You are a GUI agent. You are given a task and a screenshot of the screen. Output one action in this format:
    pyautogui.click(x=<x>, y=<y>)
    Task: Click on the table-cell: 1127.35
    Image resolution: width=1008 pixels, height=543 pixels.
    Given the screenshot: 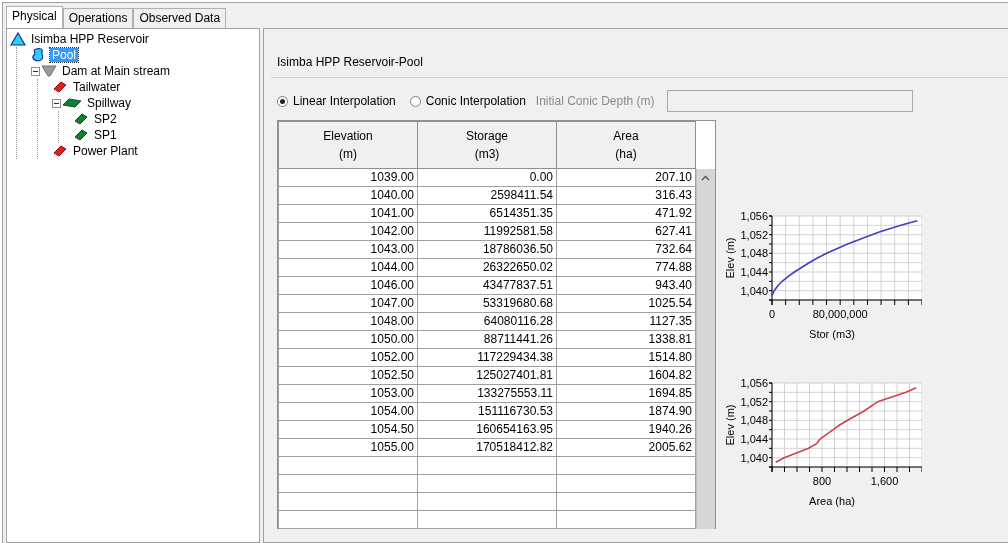 What is the action you would take?
    pyautogui.click(x=626, y=321)
    